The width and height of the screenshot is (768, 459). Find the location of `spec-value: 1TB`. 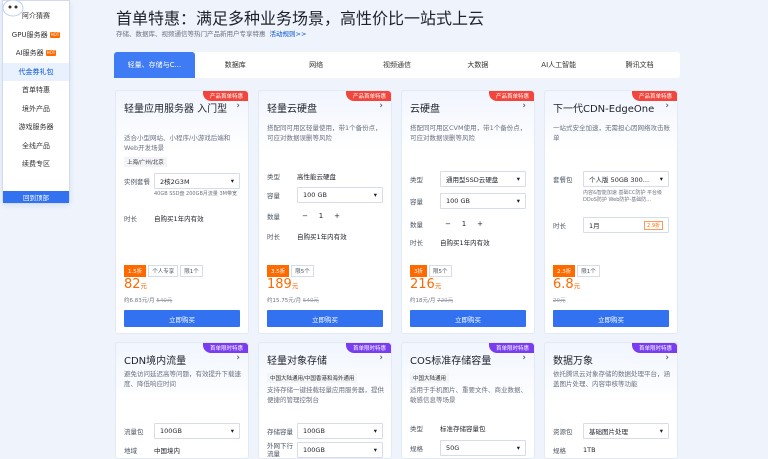

spec-value: 1TB is located at coordinates (589, 450).